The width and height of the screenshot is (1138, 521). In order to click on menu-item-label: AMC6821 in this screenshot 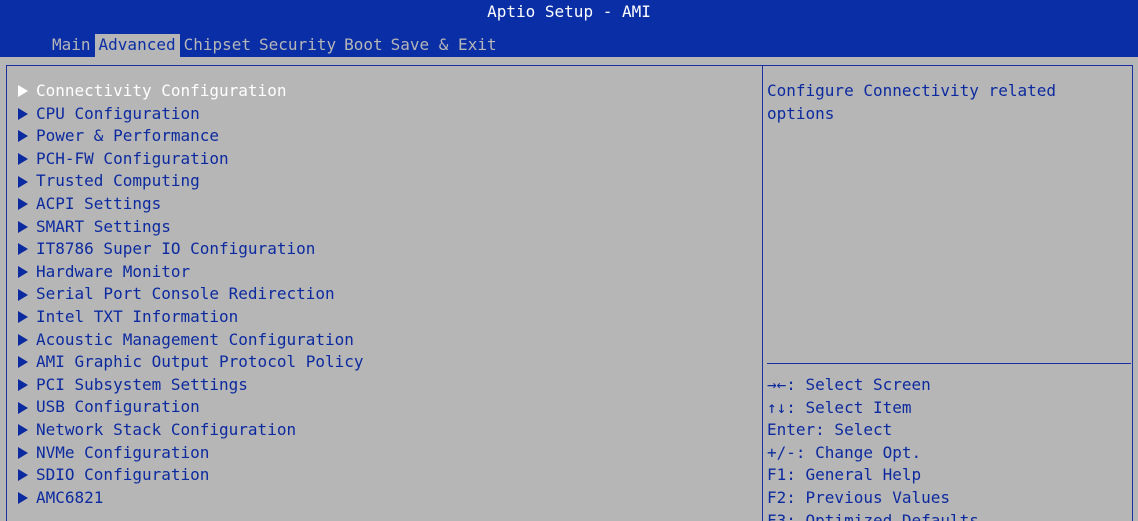, I will do `click(70, 497)`.